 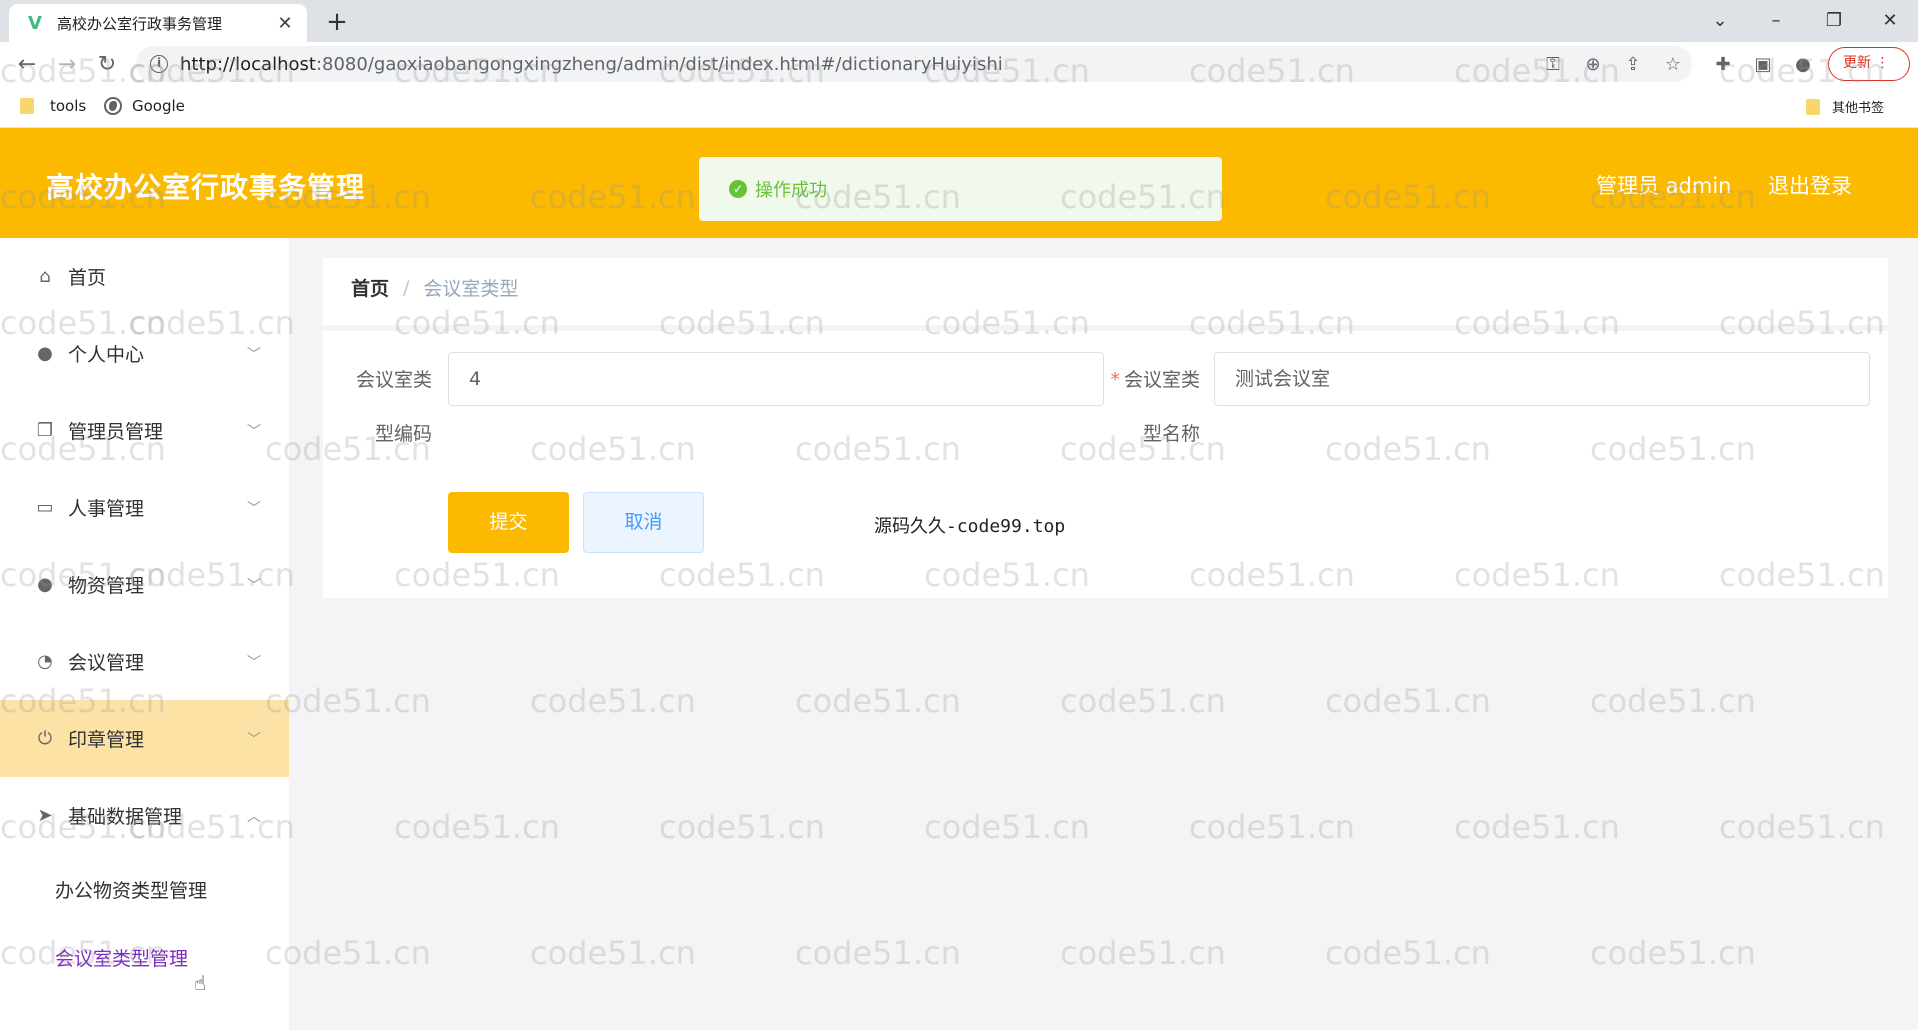 What do you see at coordinates (144, 889) in the screenshot?
I see `sidebar-subitem-supply-types: 办公物资类型管理` at bounding box center [144, 889].